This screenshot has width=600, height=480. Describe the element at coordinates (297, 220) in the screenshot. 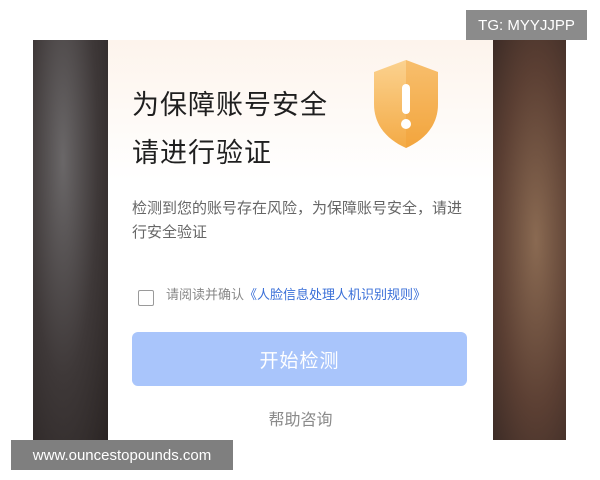

I see `risk-description: 检测到您的账号存在风险，为保障账号安全，请进行安全验证` at that location.